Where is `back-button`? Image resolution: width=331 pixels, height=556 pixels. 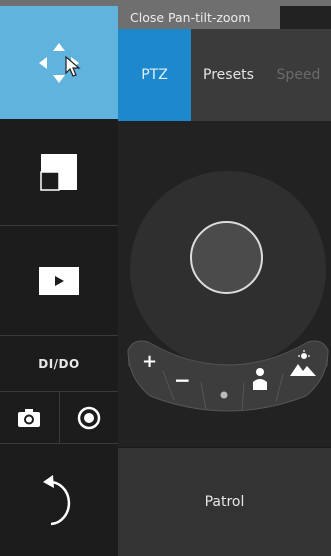
back-button is located at coordinates (59, 500).